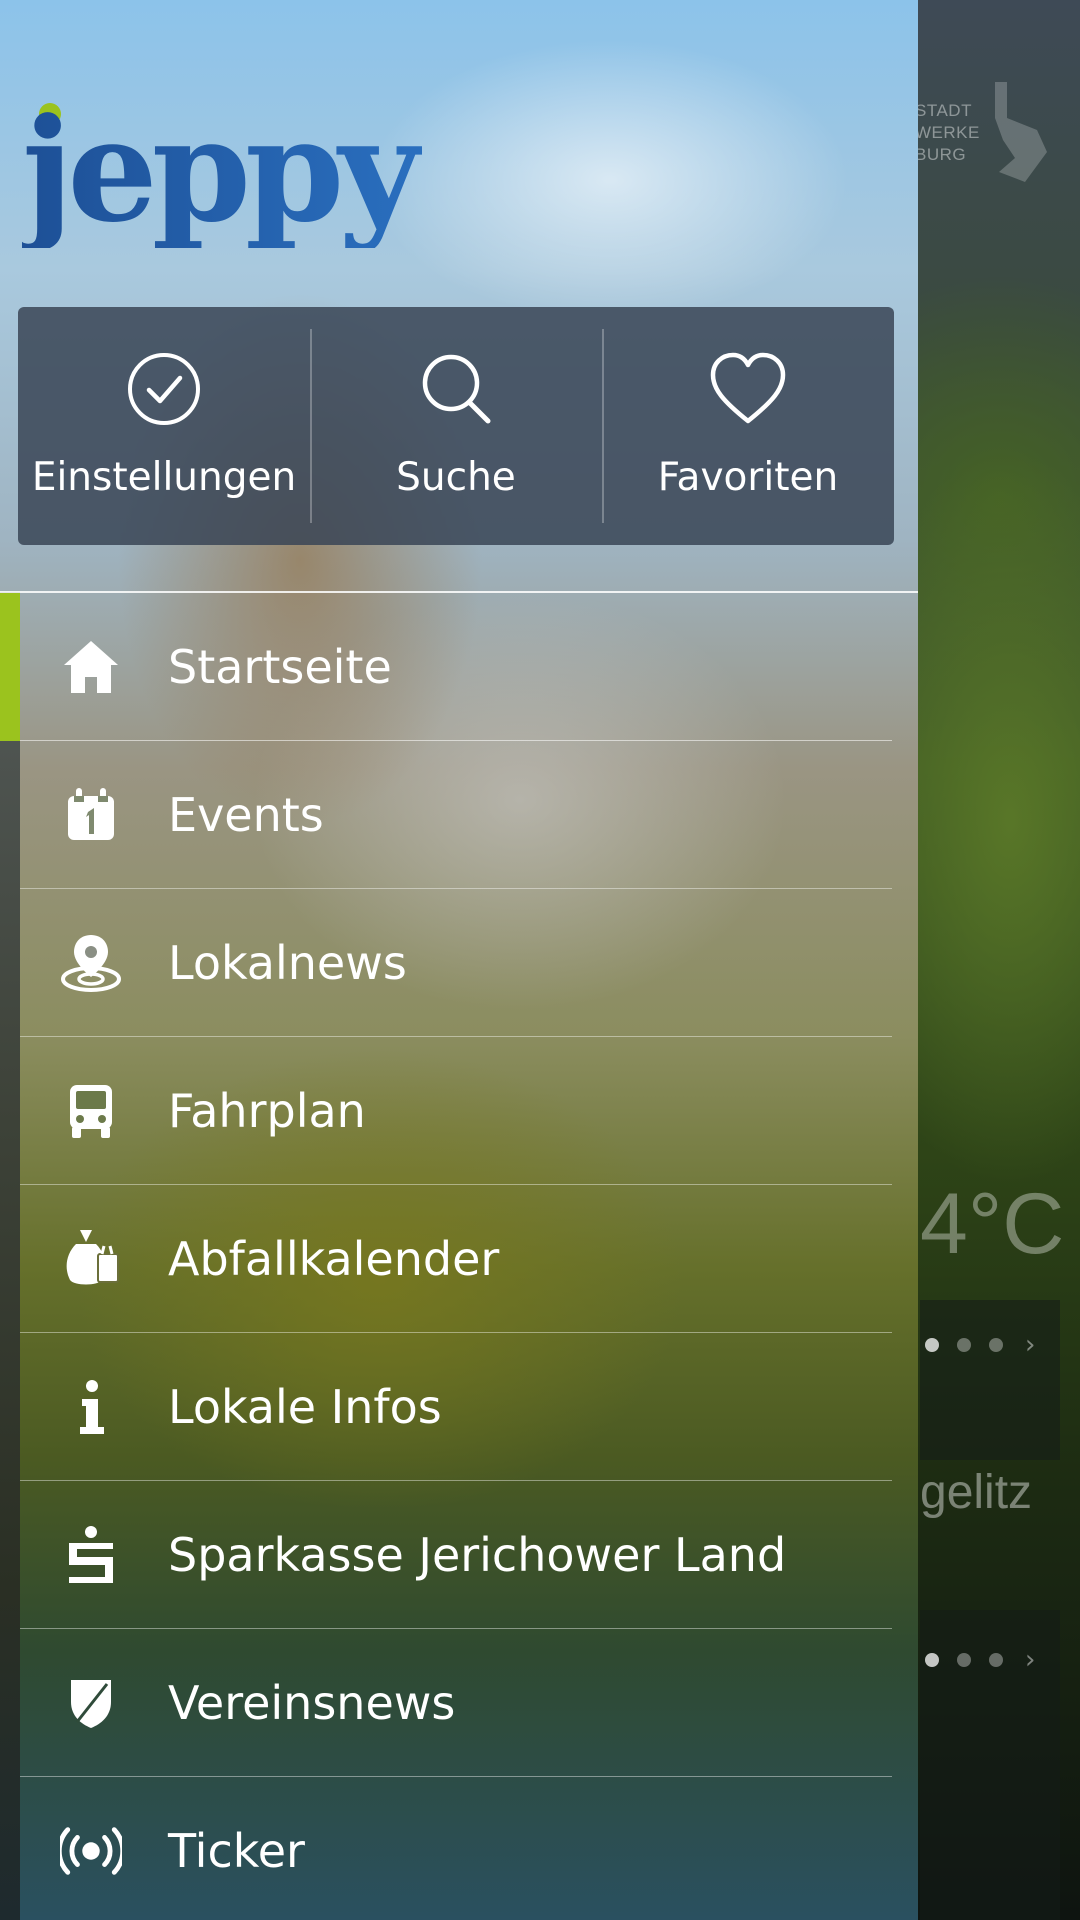 The height and width of the screenshot is (1920, 1080). I want to click on settings-label: Einstellungen, so click(164, 477).